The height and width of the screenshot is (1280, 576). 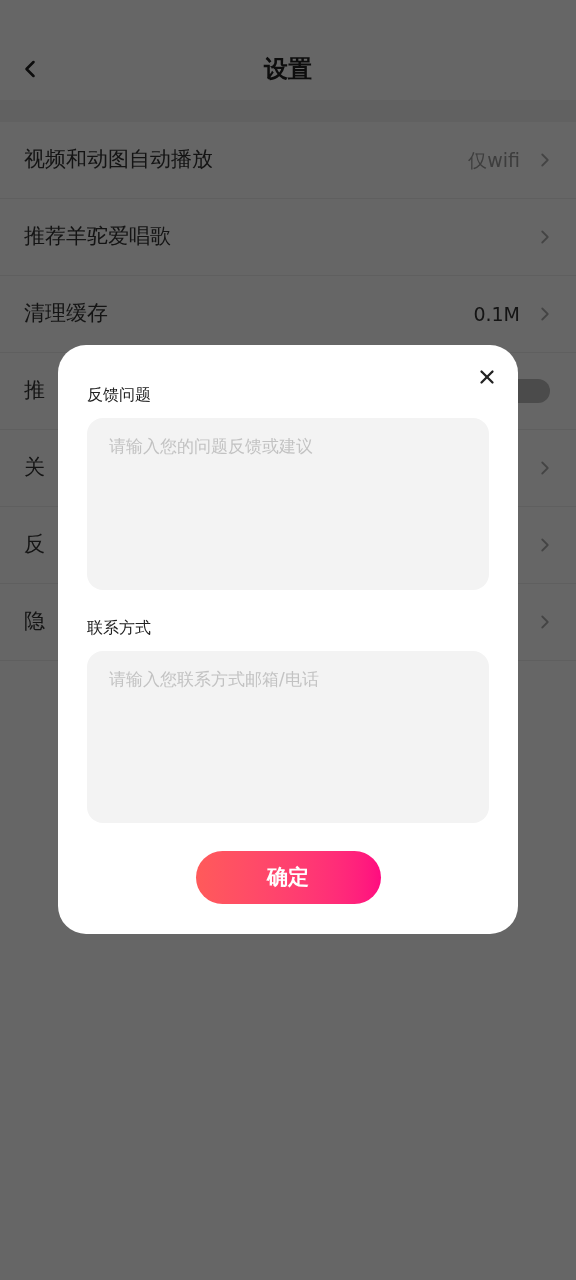 What do you see at coordinates (34, 545) in the screenshot?
I see `row-label: 反` at bounding box center [34, 545].